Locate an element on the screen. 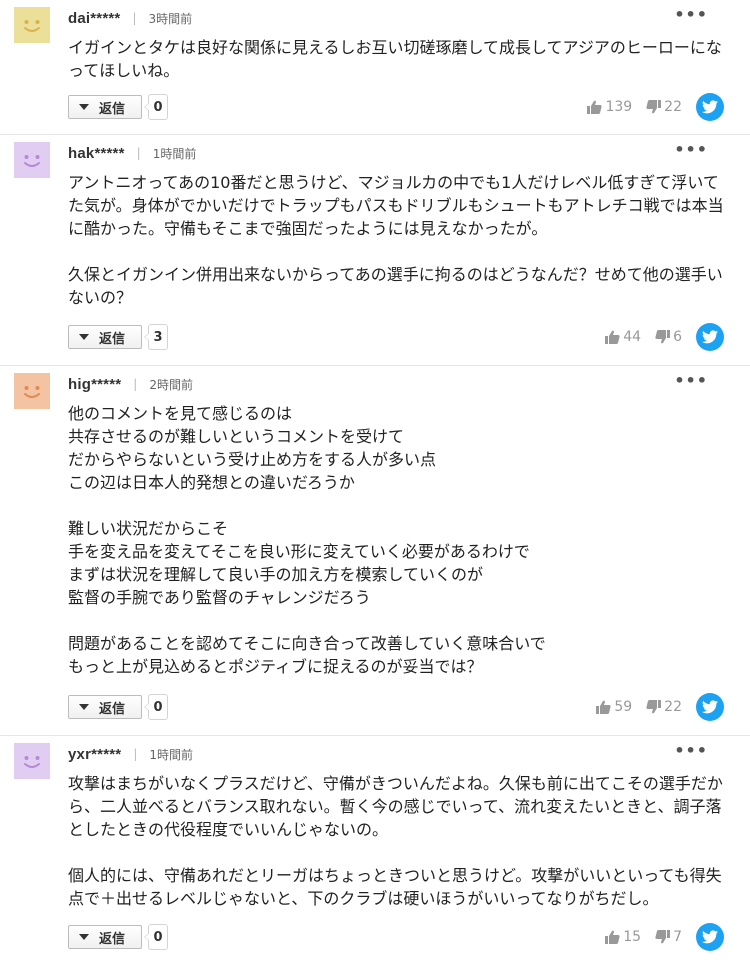 Image resolution: width=750 pixels, height=962 pixels. username: dai***** is located at coordinates (94, 18).